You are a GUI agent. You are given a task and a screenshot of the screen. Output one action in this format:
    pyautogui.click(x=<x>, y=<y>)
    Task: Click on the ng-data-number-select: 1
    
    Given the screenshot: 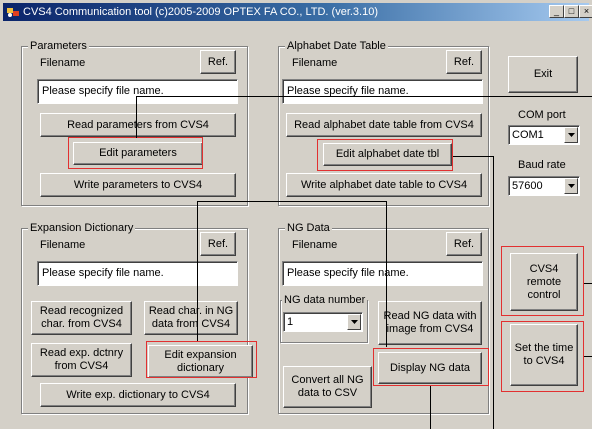 What is the action you would take?
    pyautogui.click(x=323, y=322)
    